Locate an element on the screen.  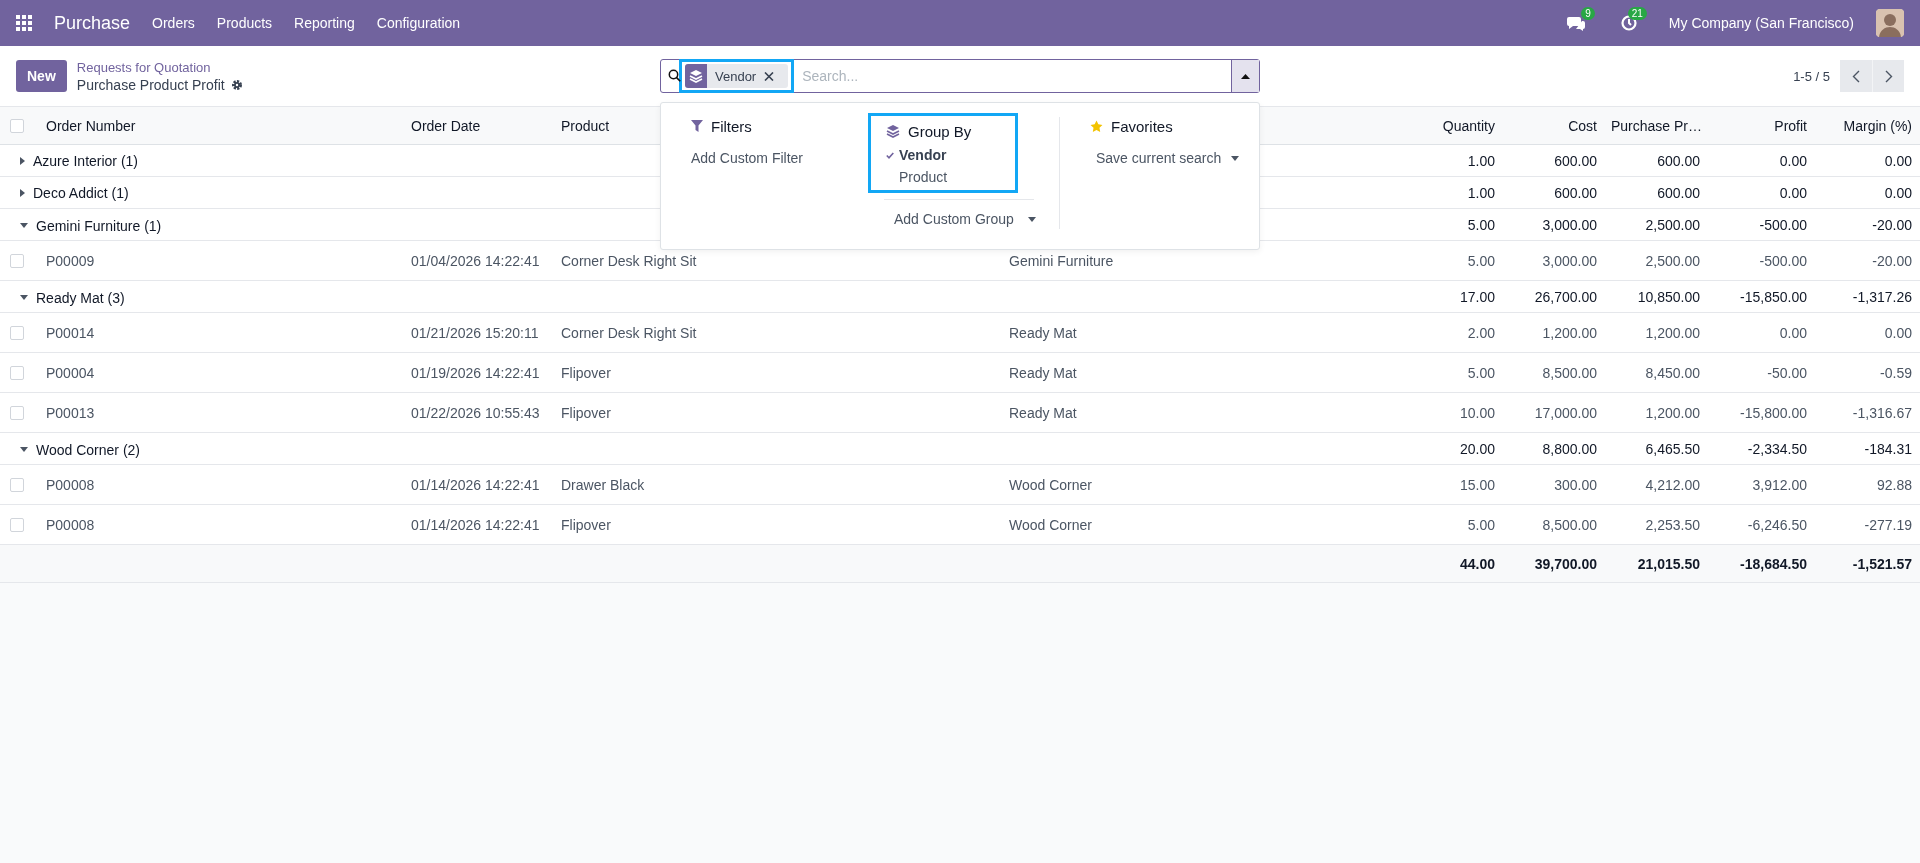
group-total: 17.00 is located at coordinates (1477, 296).